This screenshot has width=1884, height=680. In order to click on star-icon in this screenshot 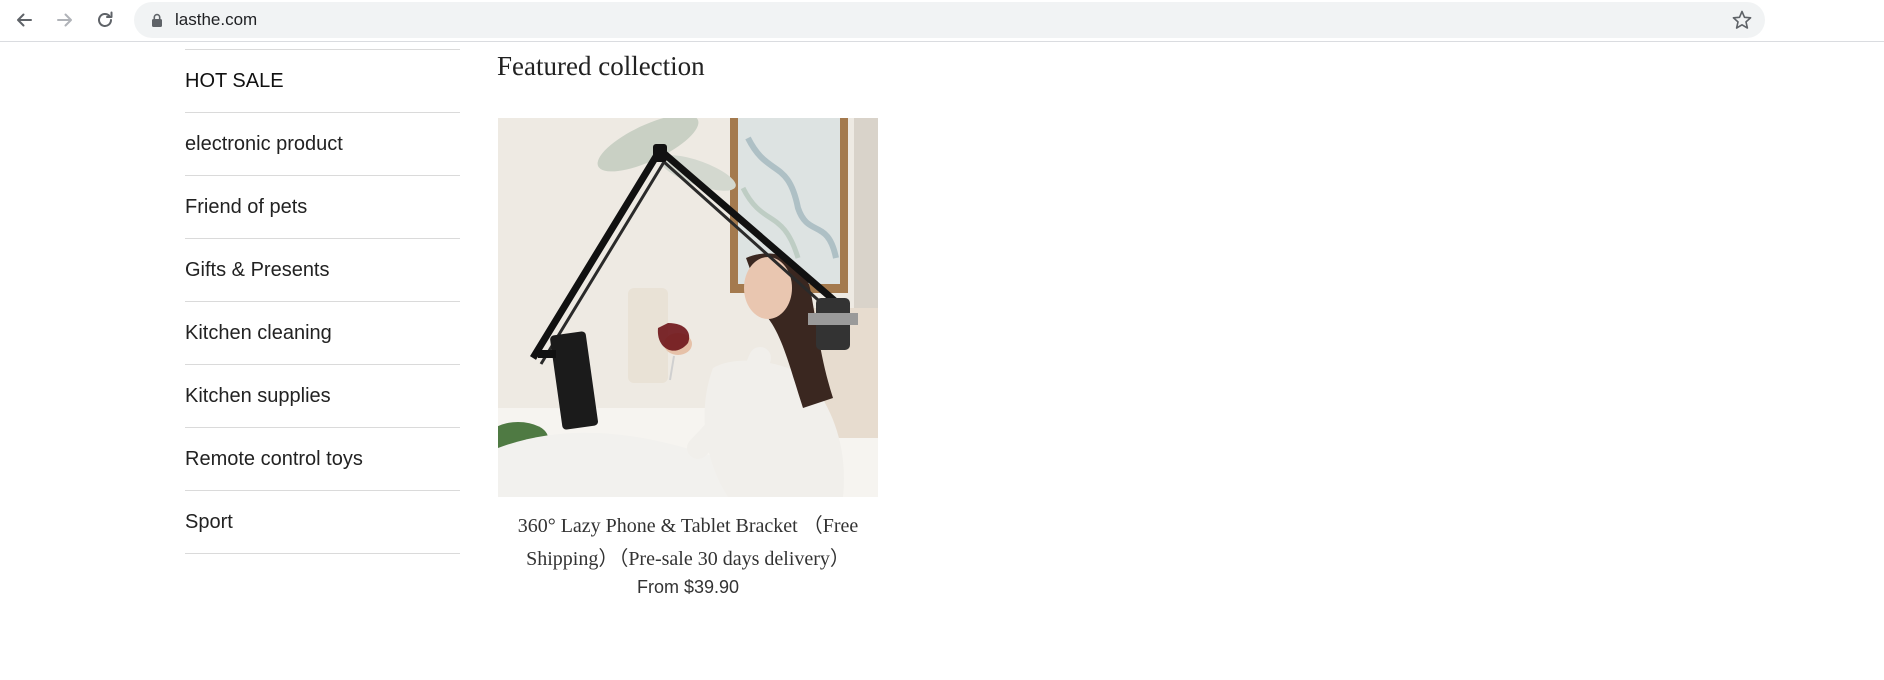, I will do `click(1742, 20)`.